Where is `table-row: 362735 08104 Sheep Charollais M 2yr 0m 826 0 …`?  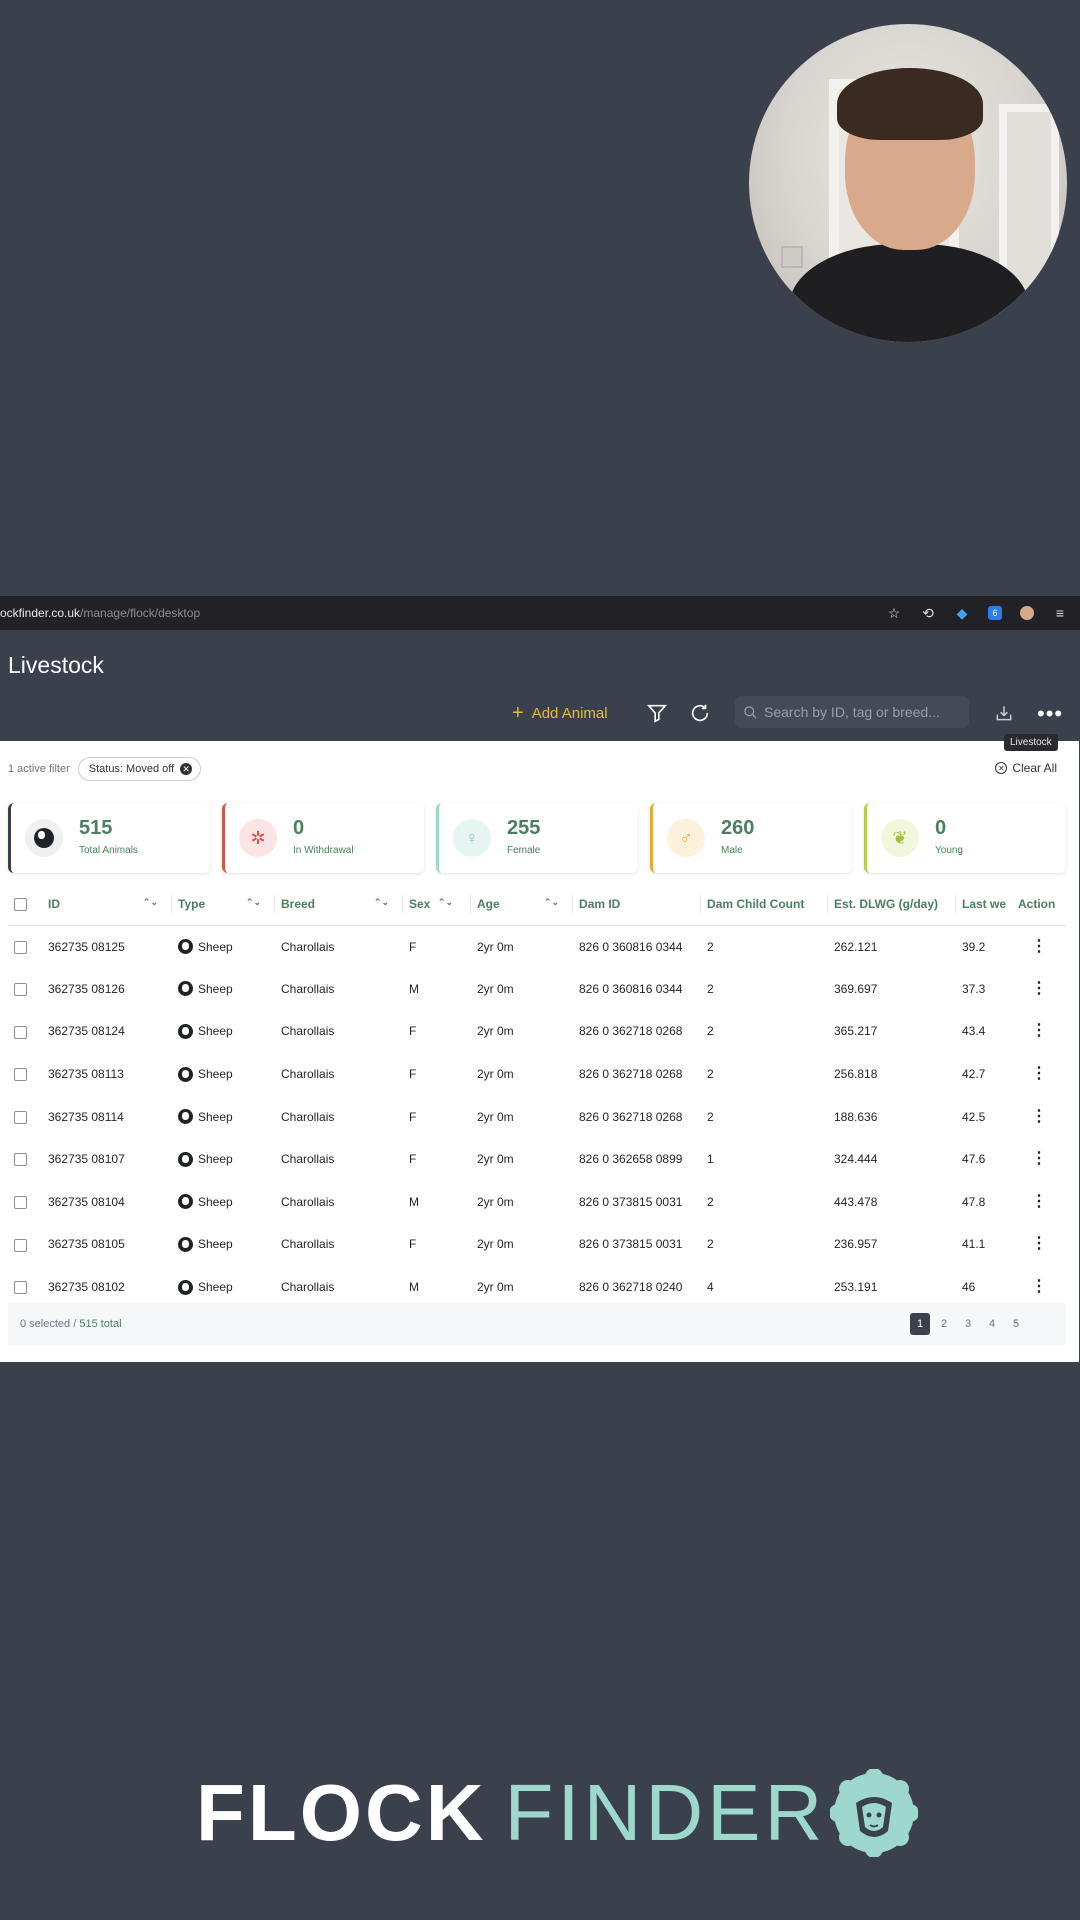
table-row: 362735 08104 Sheep Charollais M 2yr 0m 826 0 … is located at coordinates (537, 1202).